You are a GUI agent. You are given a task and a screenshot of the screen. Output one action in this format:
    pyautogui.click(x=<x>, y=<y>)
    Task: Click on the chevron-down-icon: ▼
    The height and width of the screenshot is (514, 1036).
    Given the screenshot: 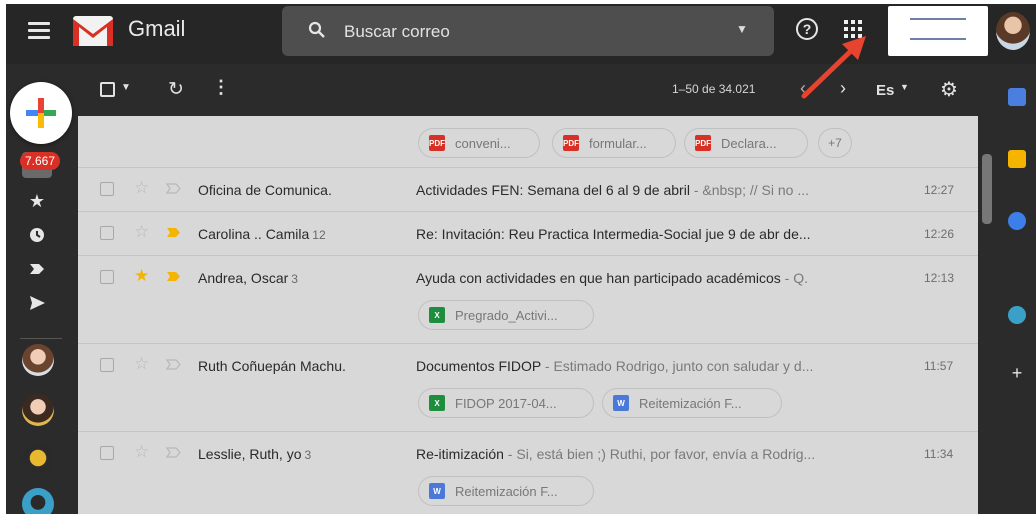 What is the action you would take?
    pyautogui.click(x=904, y=87)
    